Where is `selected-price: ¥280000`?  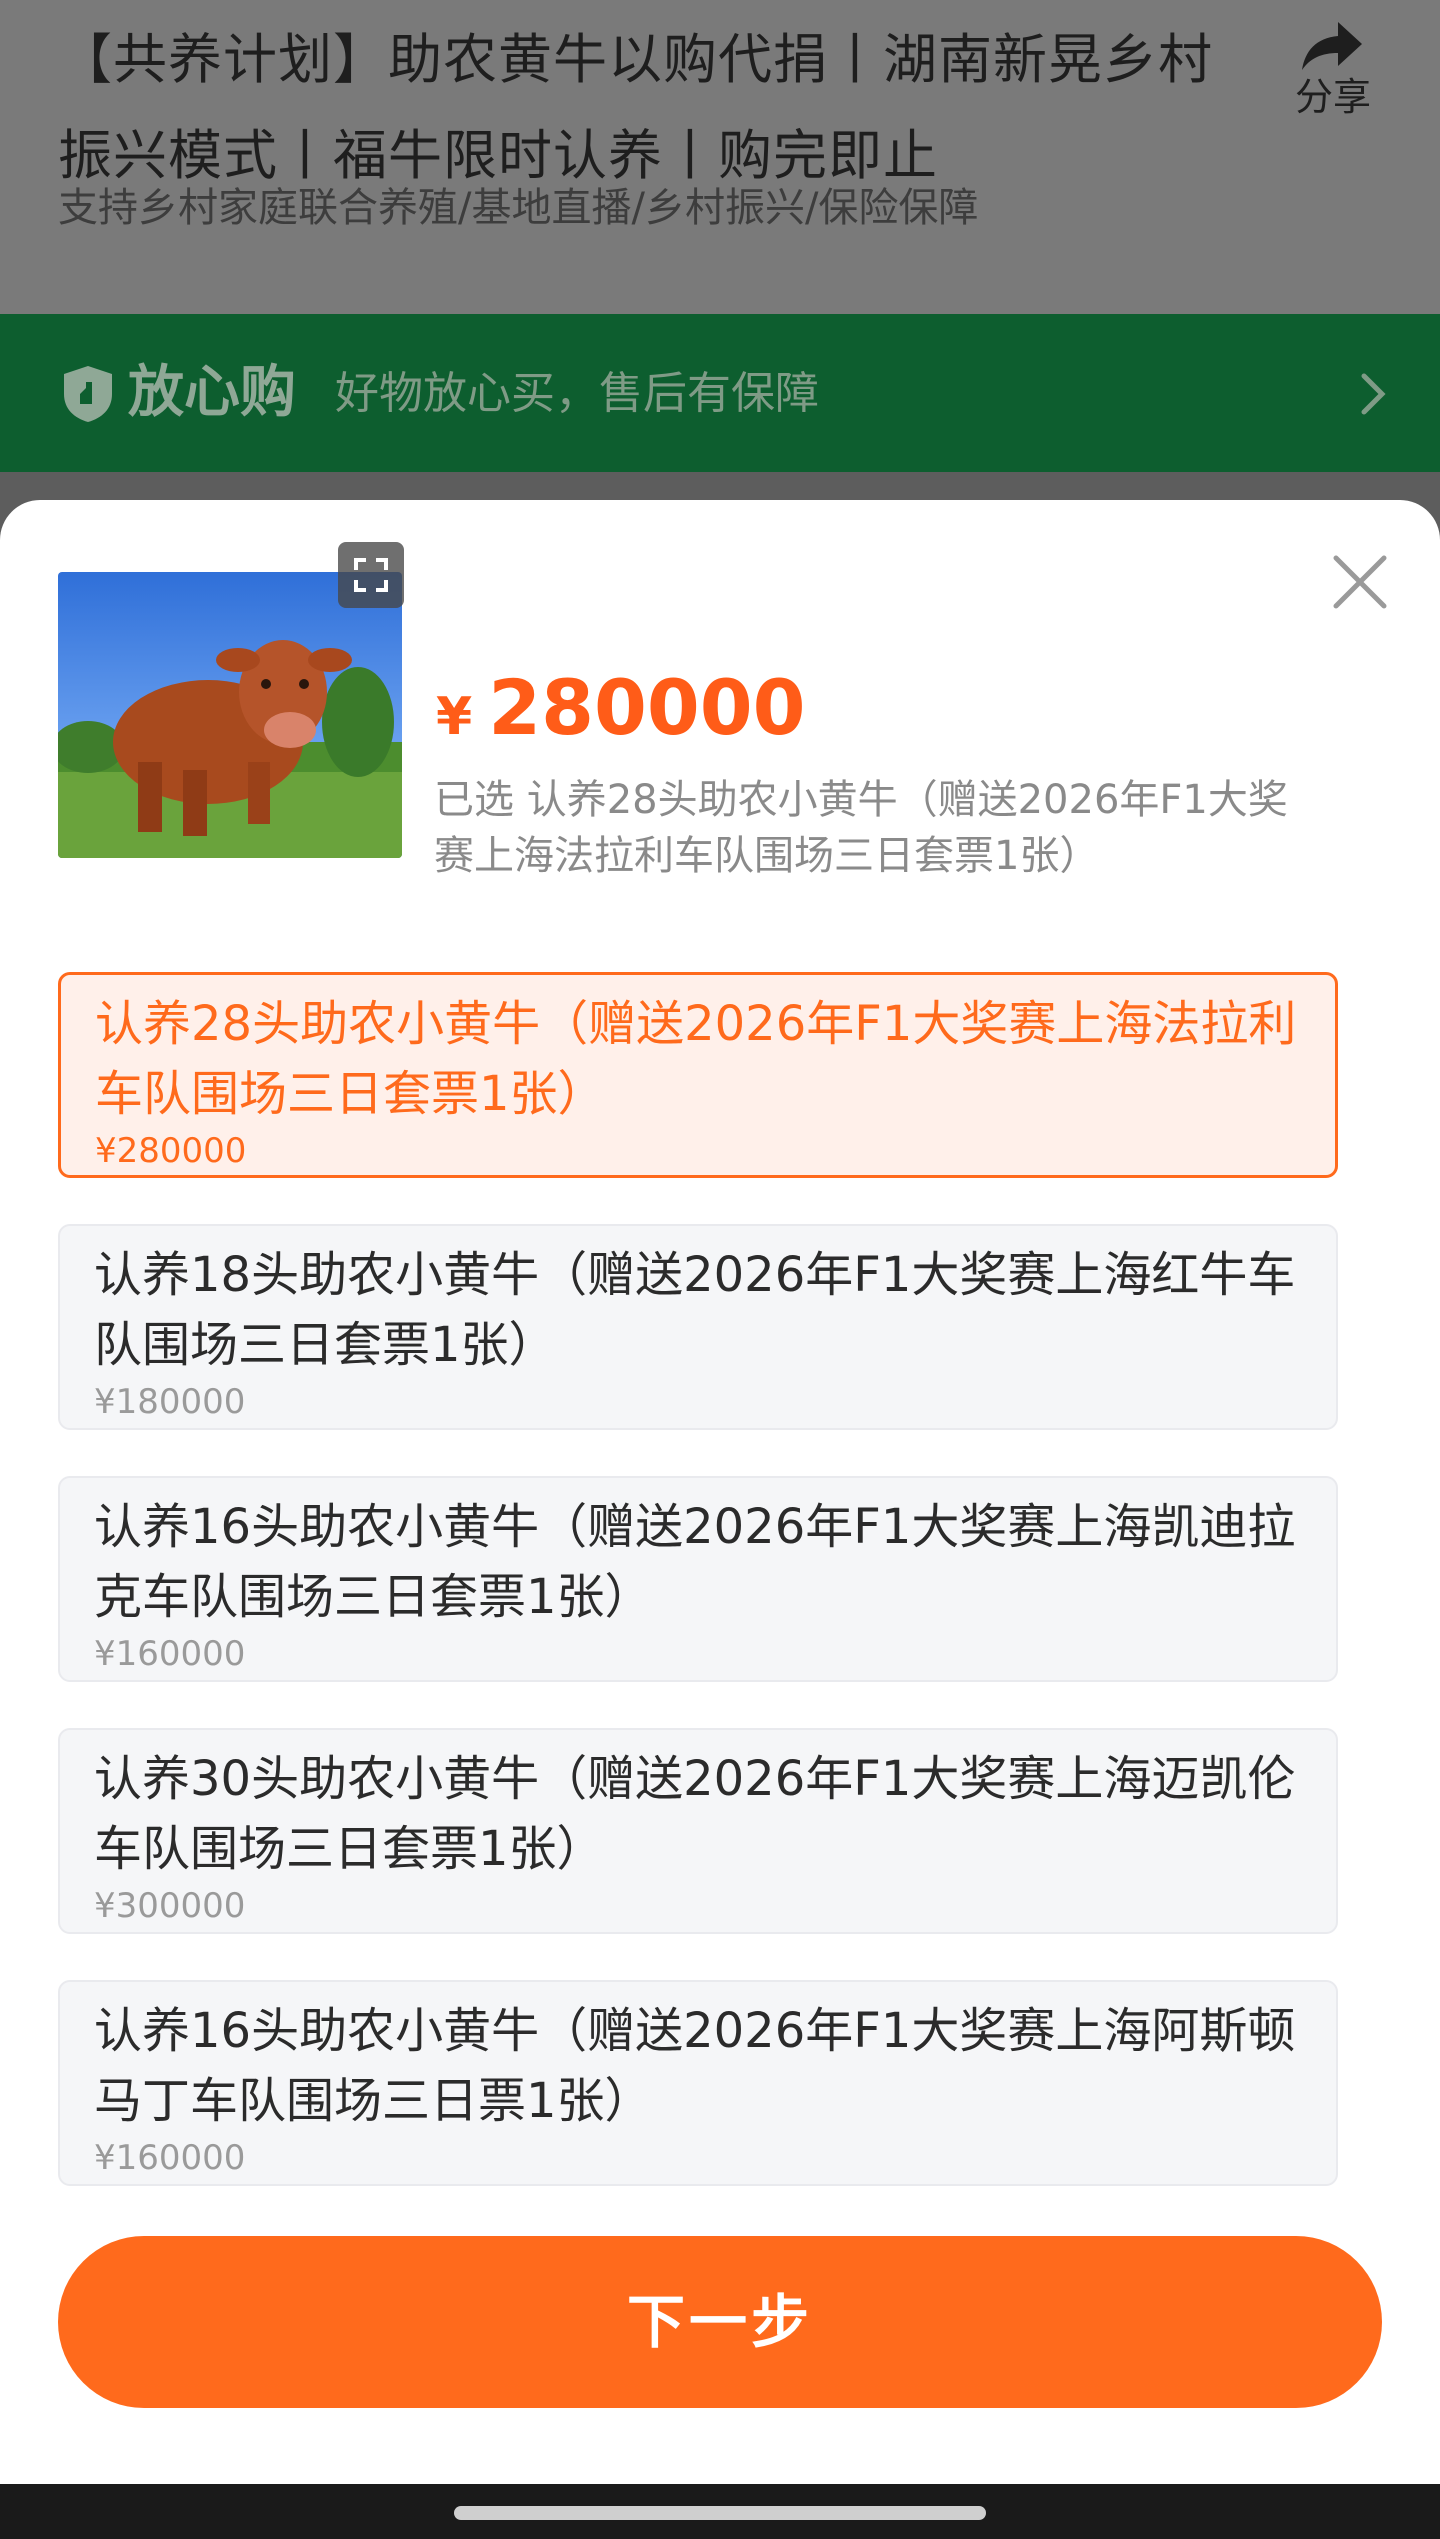
selected-price: ¥280000 is located at coordinates (620, 712).